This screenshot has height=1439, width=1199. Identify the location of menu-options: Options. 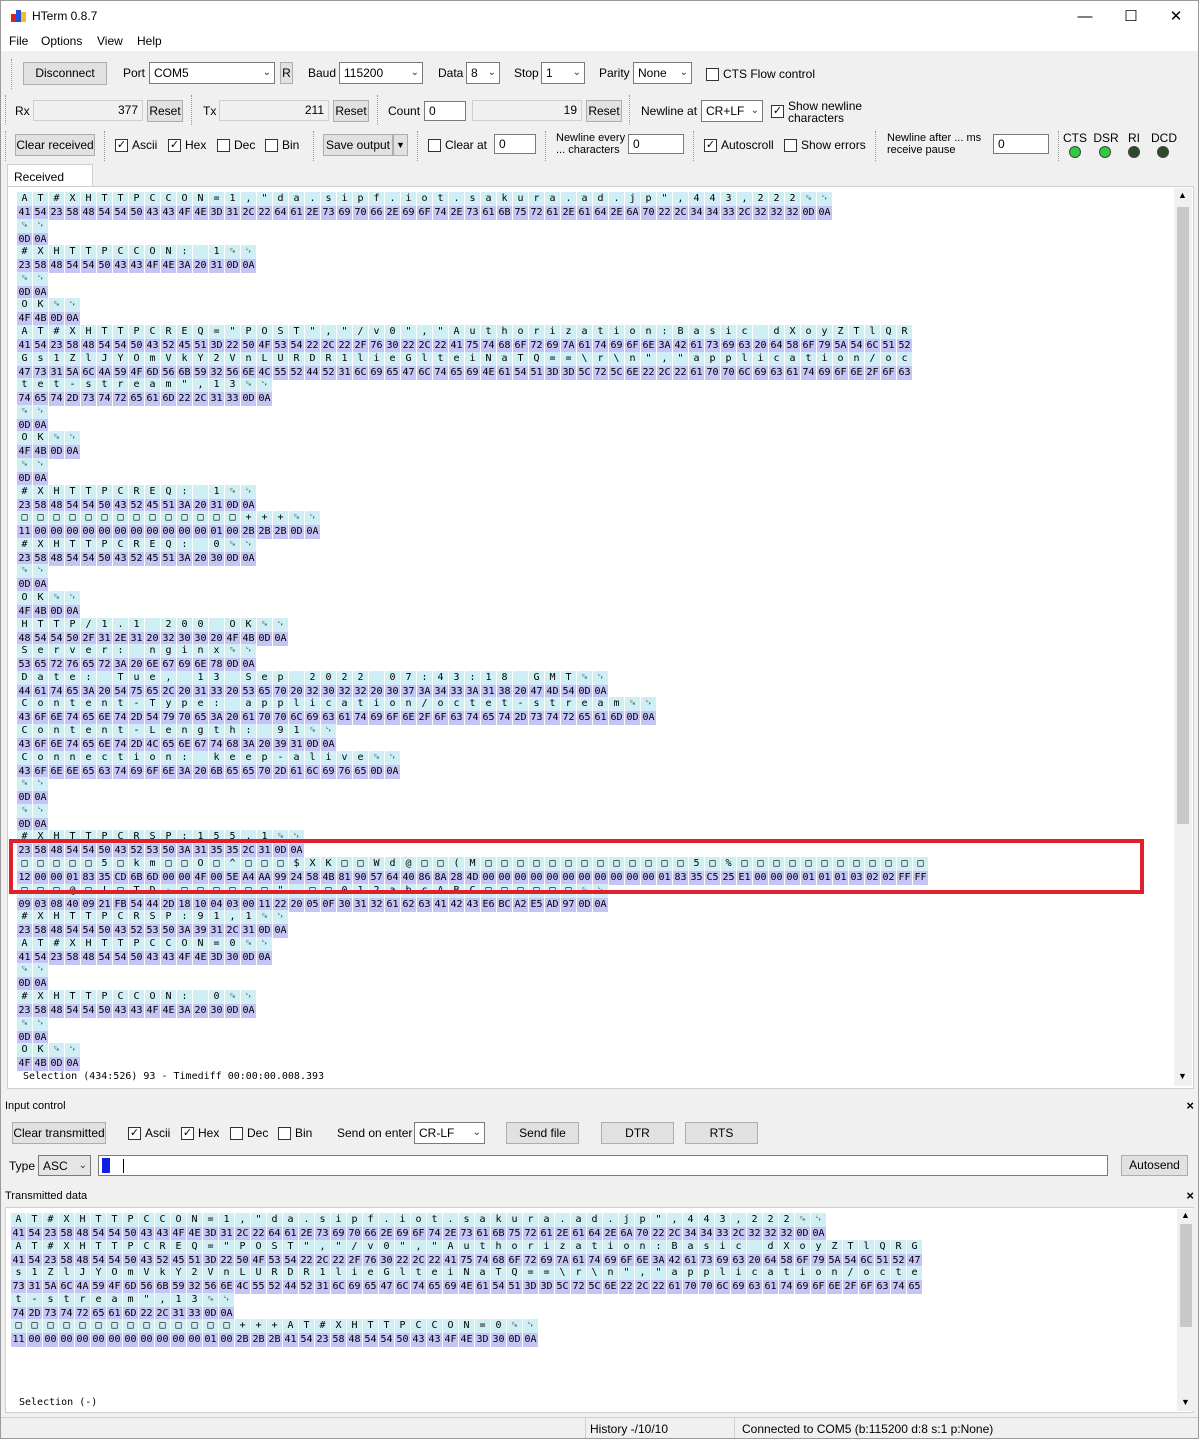
(61, 41).